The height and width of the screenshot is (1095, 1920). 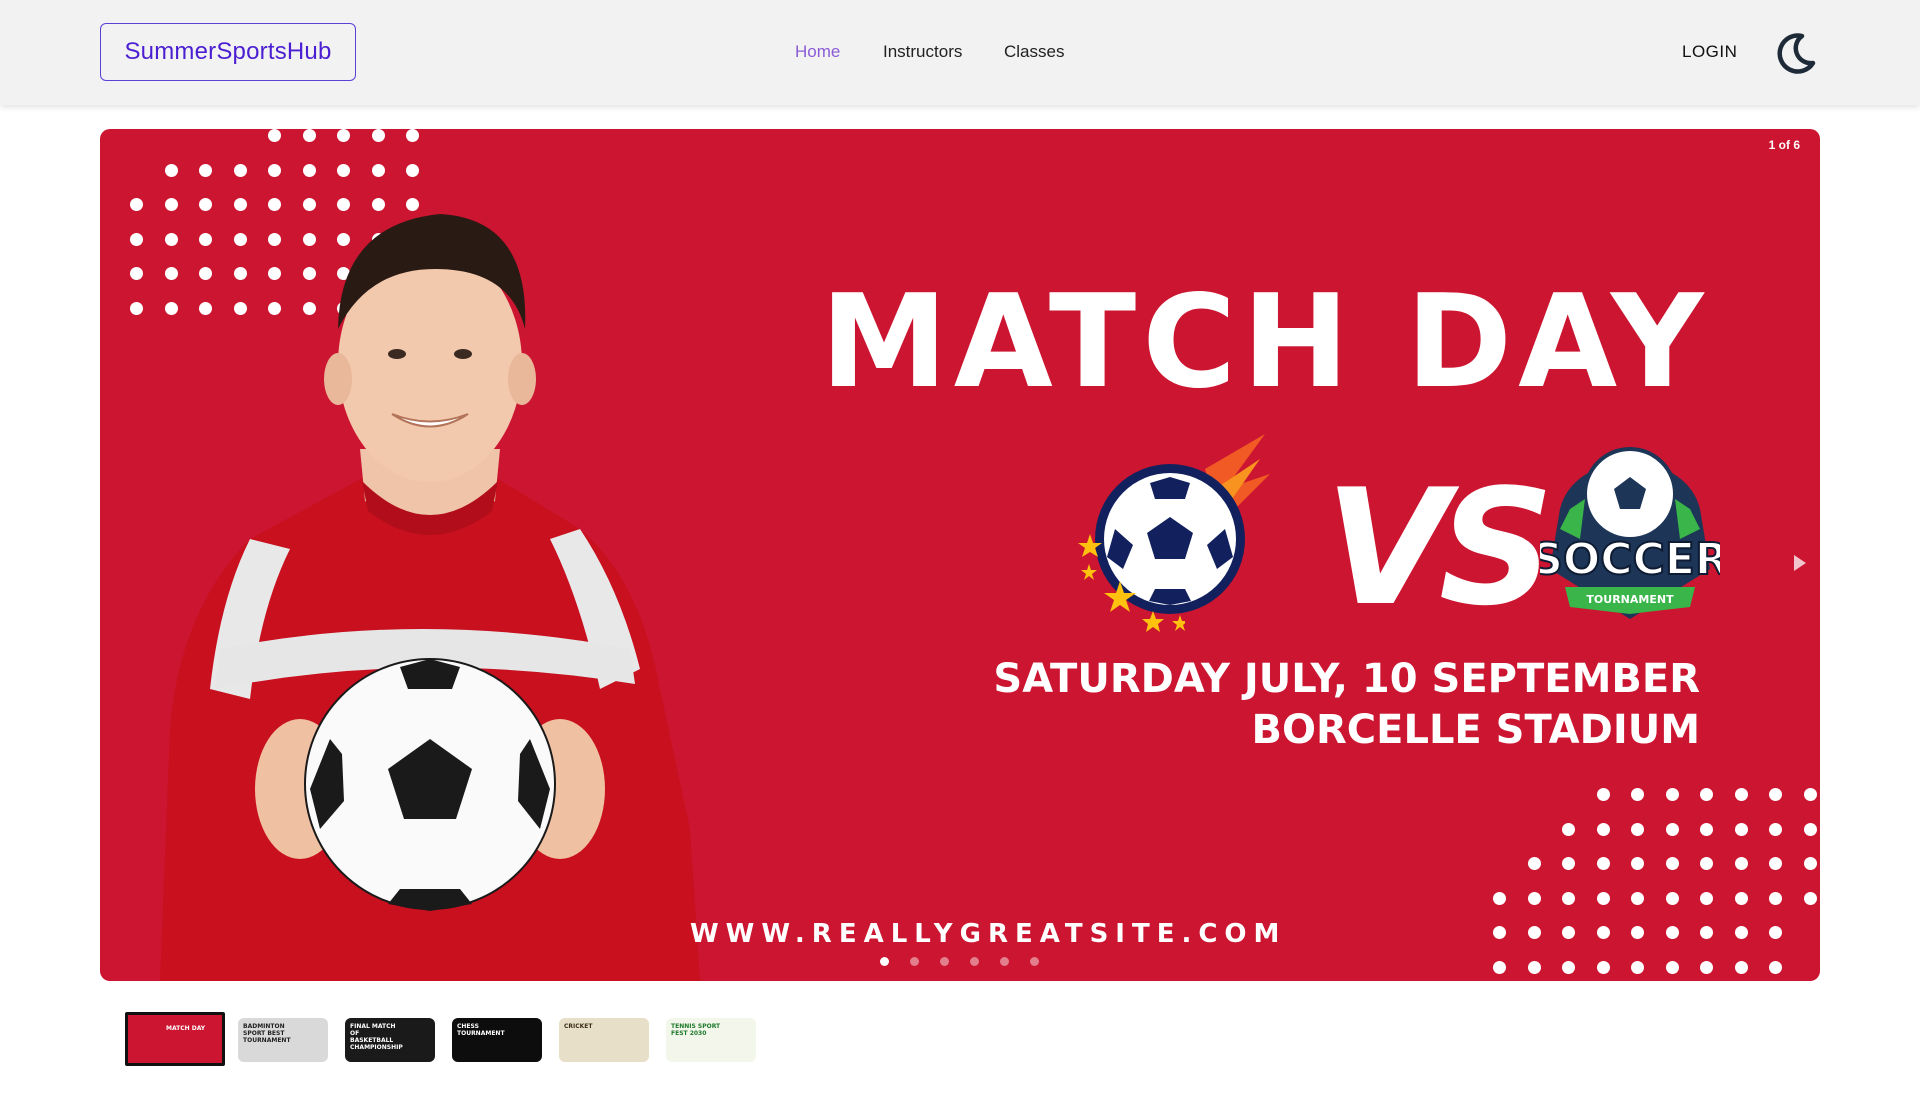 I want to click on event-date: SATURDAY JULY, 10 SEPTEMBER, so click(x=1346, y=679).